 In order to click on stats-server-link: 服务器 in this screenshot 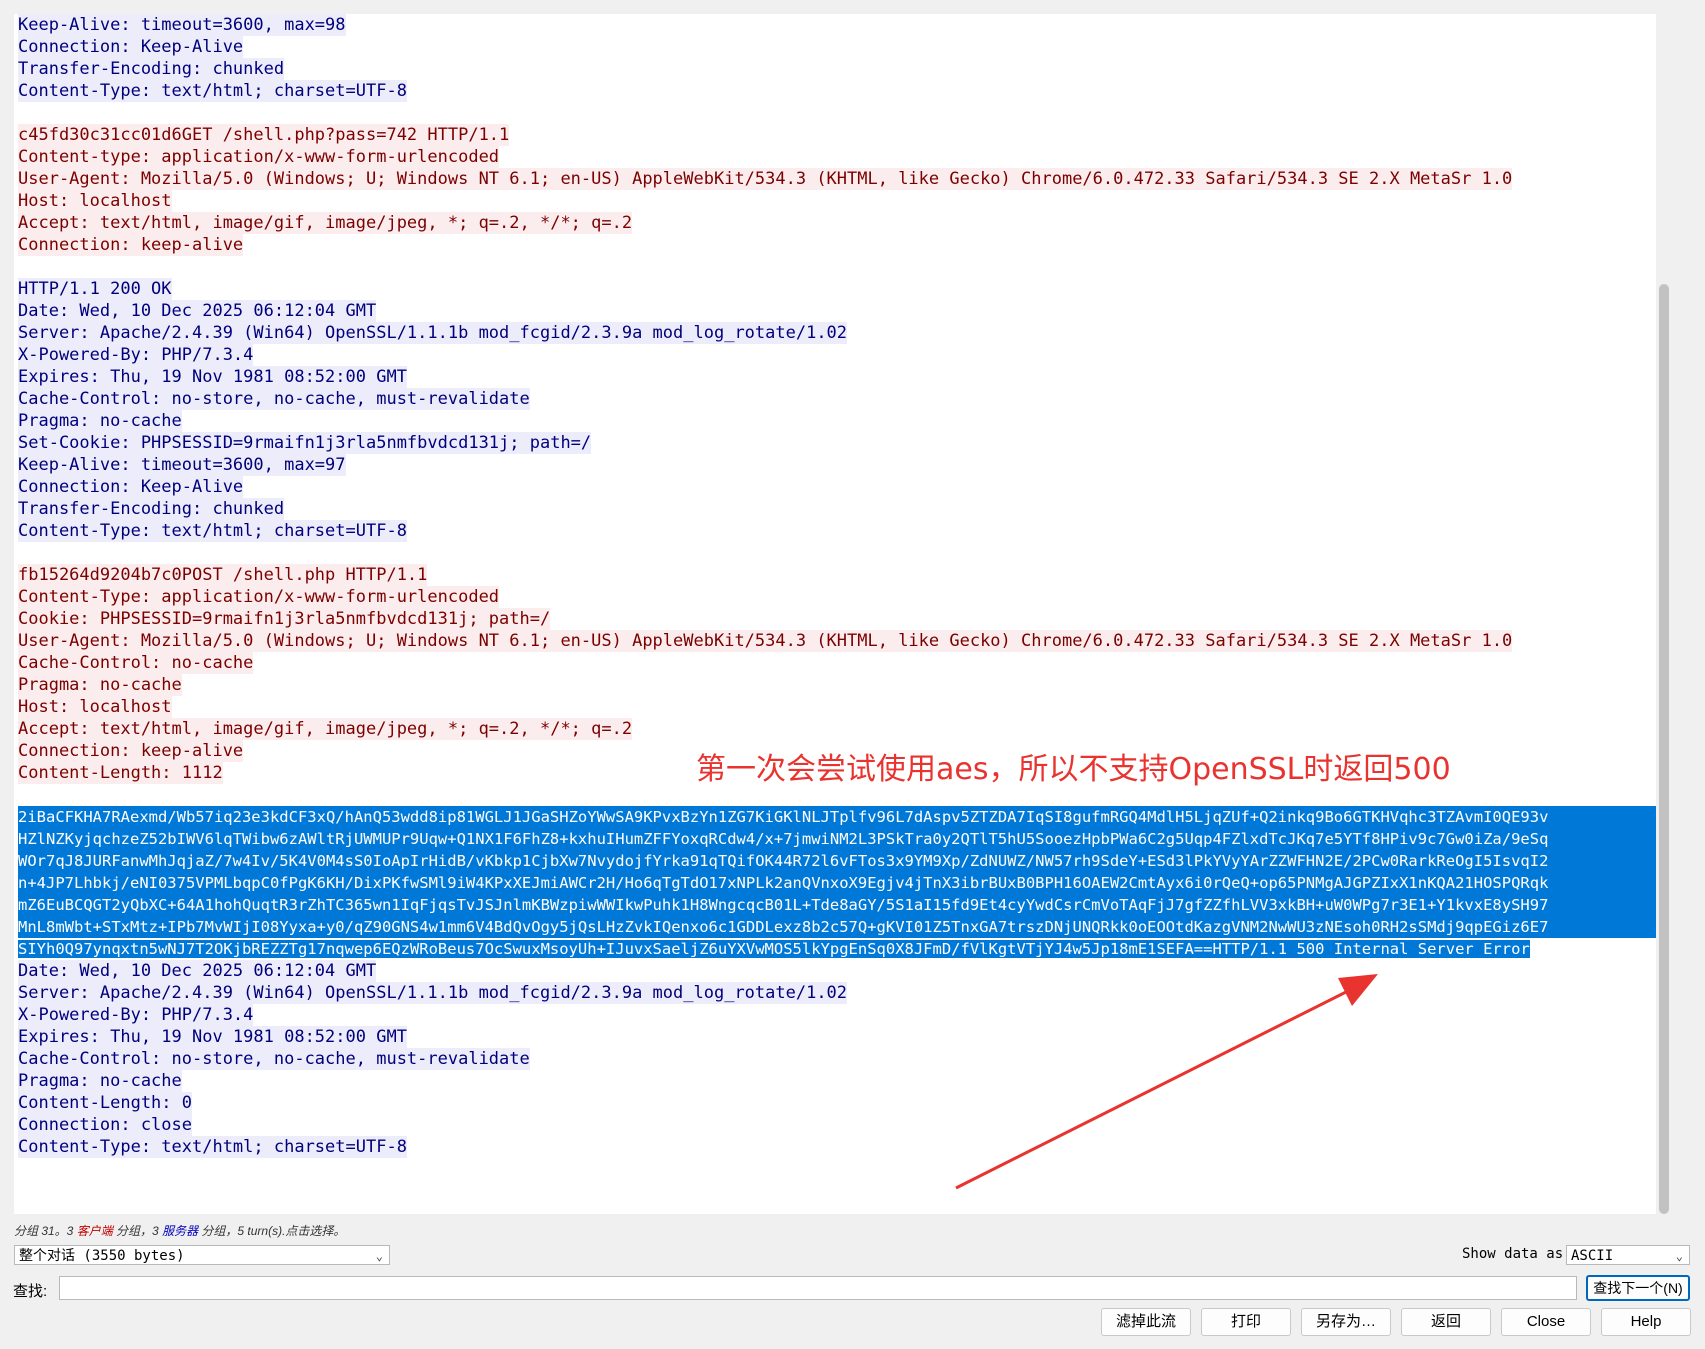, I will do `click(180, 1231)`.